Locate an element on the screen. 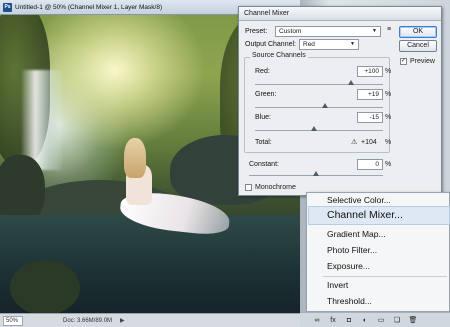 Image resolution: width=450 pixels, height=327 pixels. preview-checkbox: ✓ is located at coordinates (403, 61).